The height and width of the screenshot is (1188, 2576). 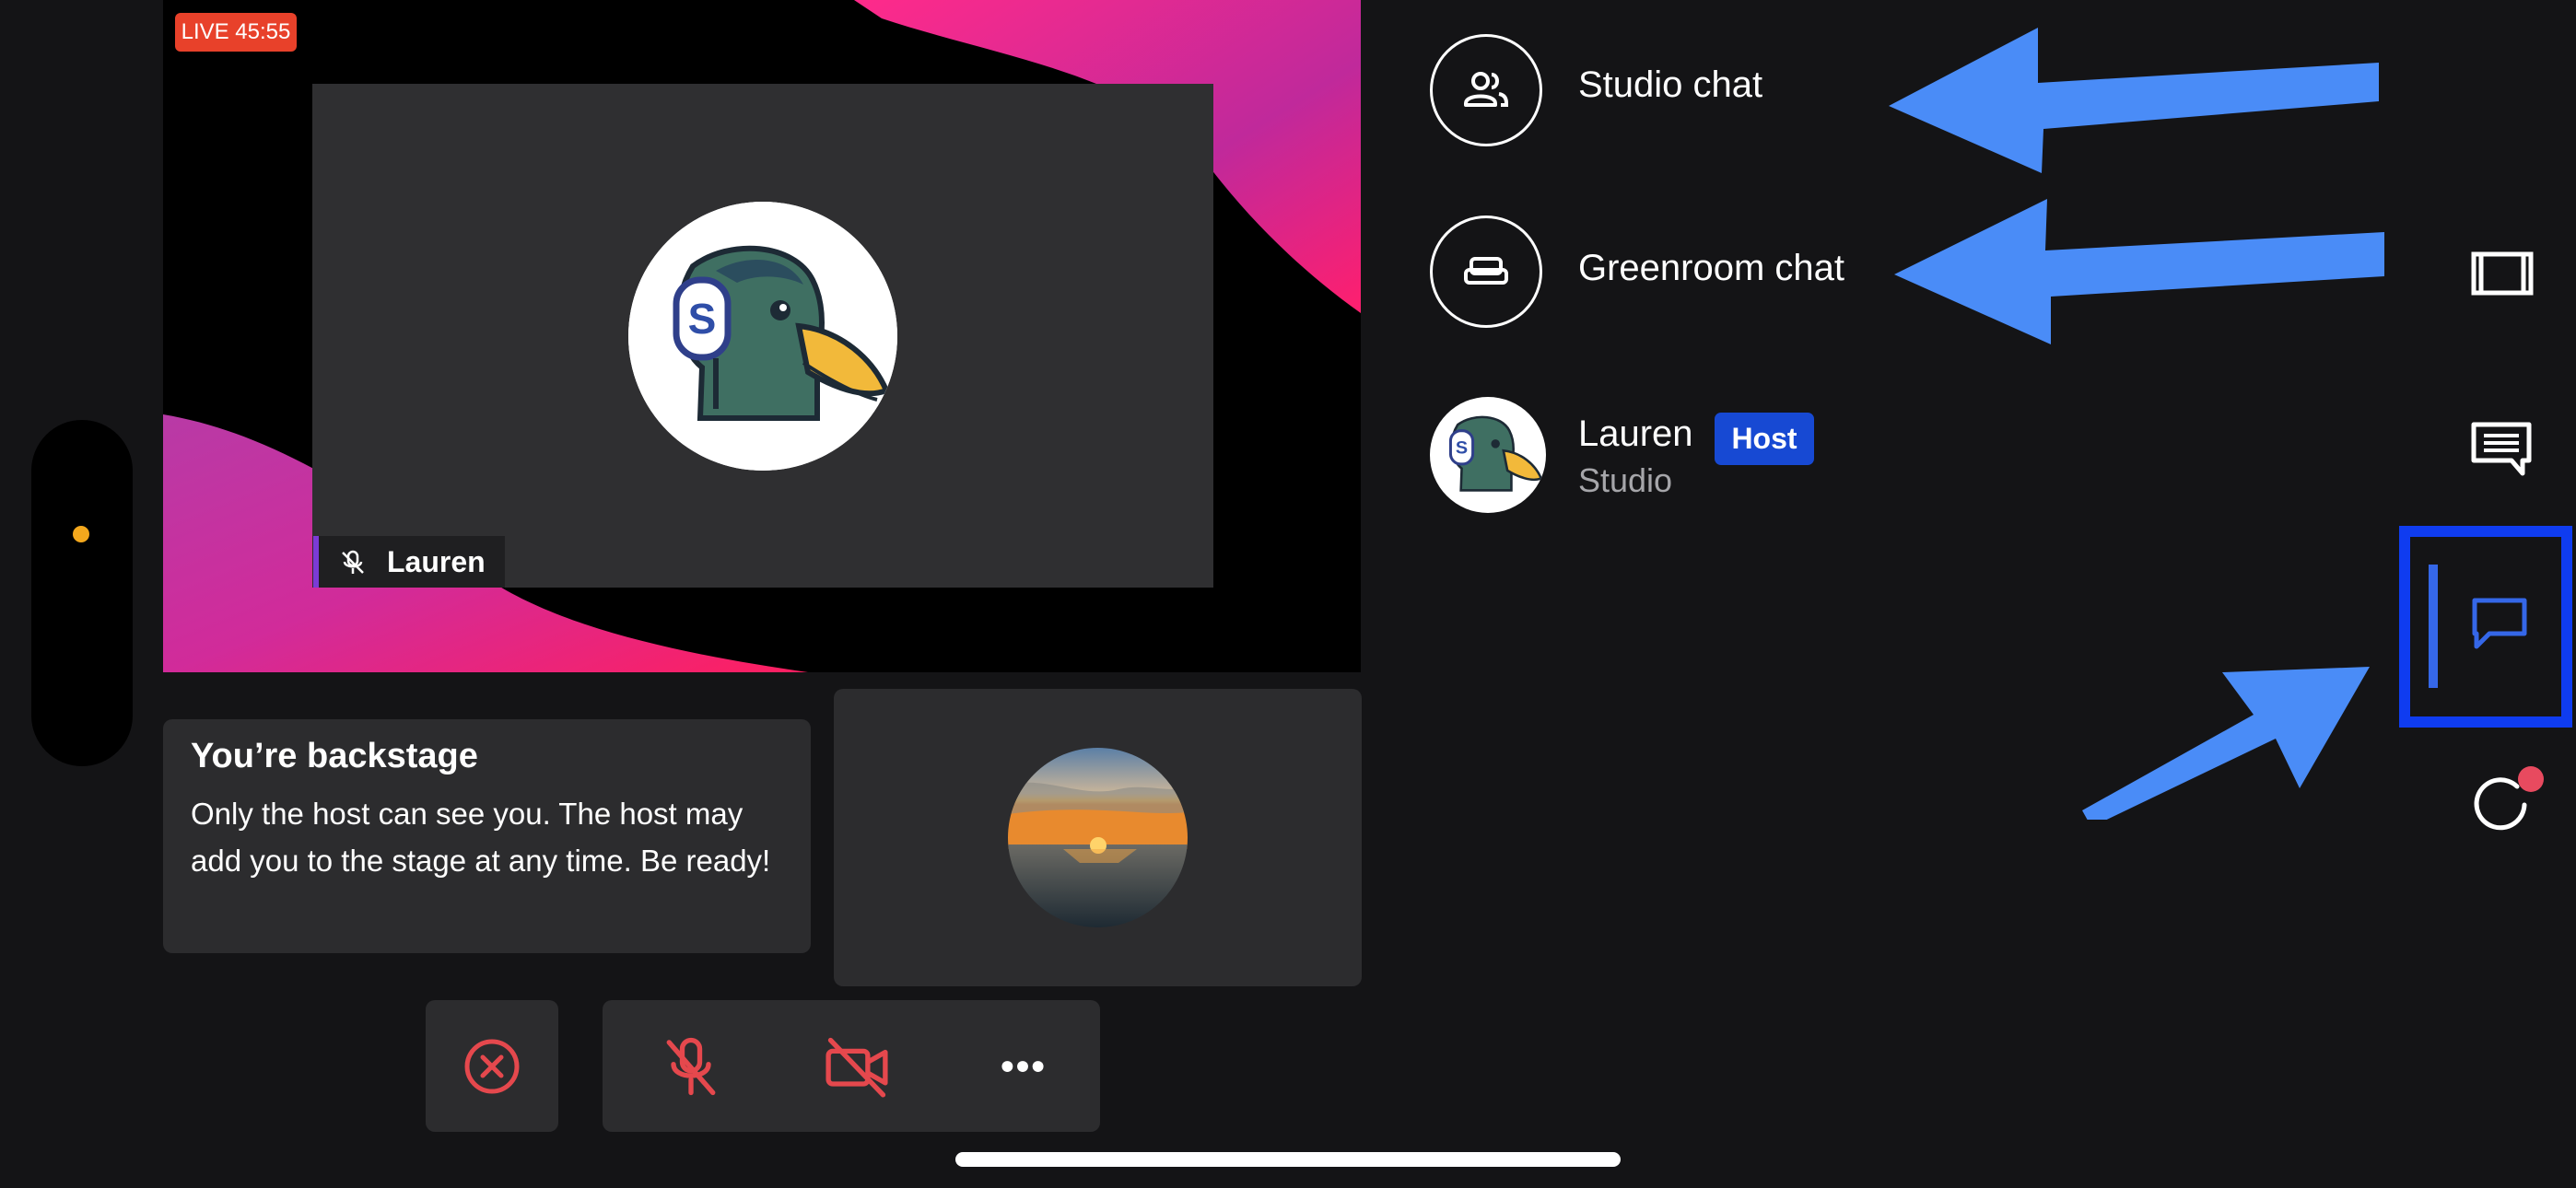 I want to click on couch-icon, so click(x=1486, y=271).